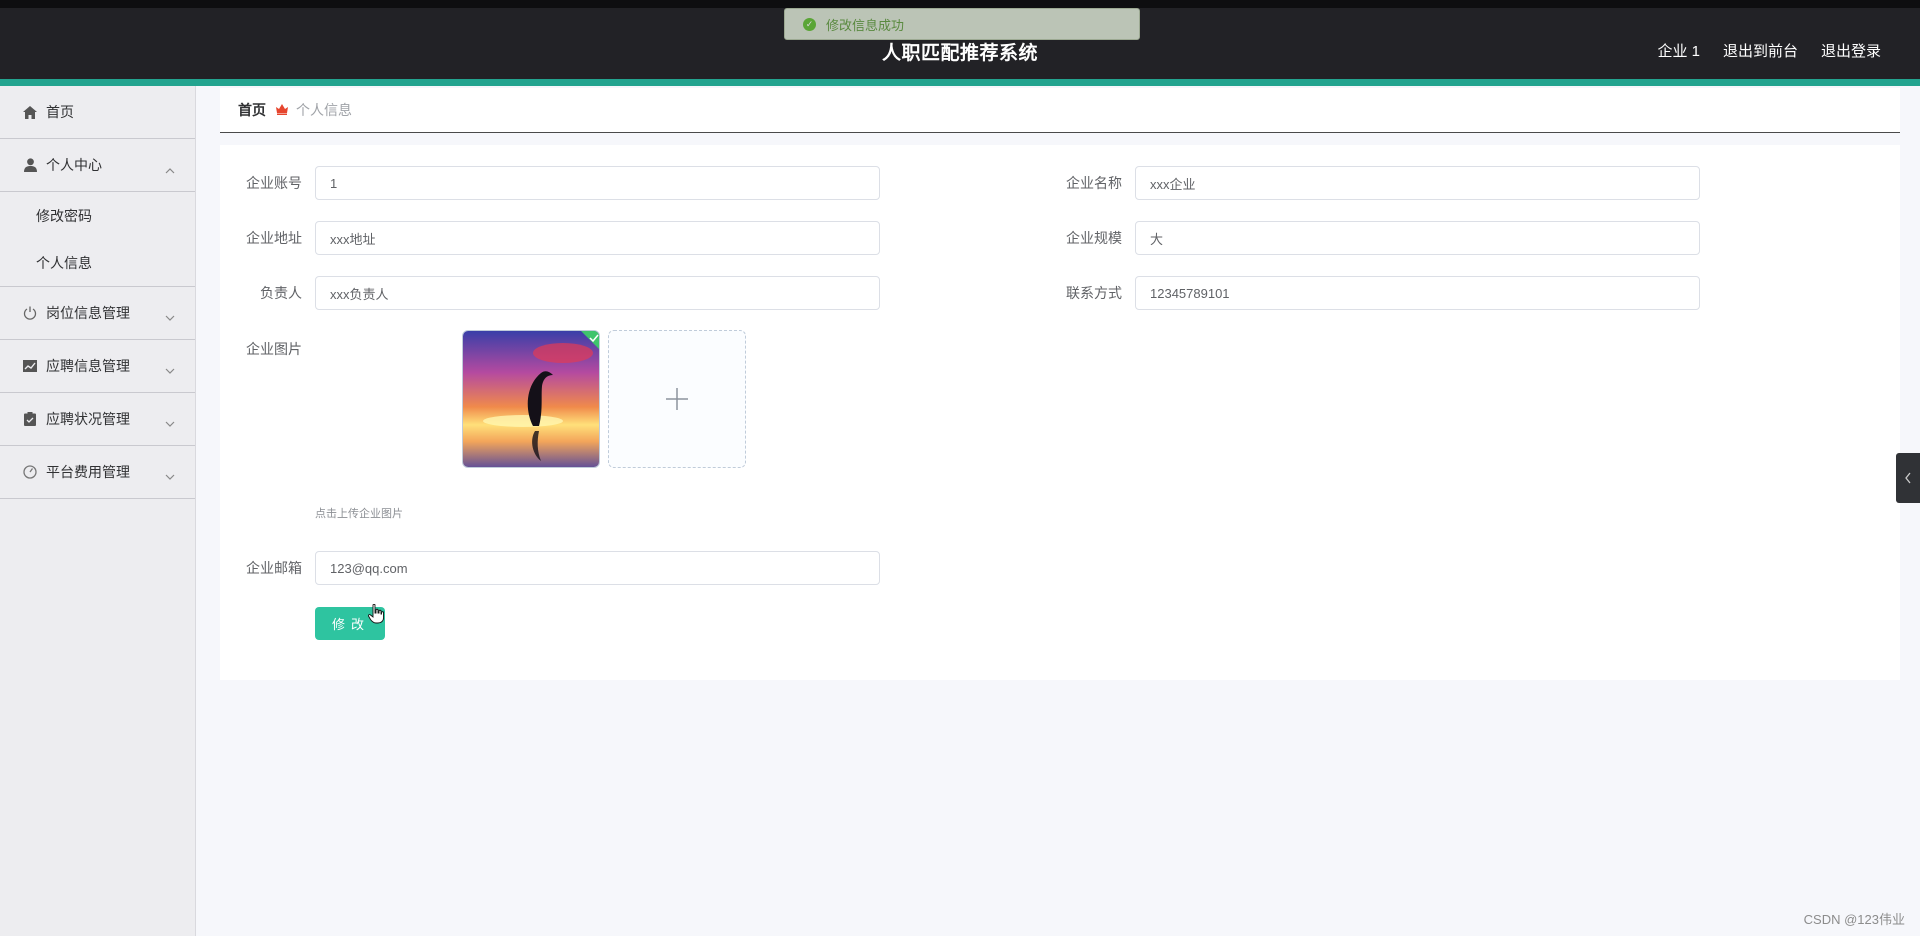  Describe the element at coordinates (375, 616) in the screenshot. I see `hand-cursor-icon` at that location.